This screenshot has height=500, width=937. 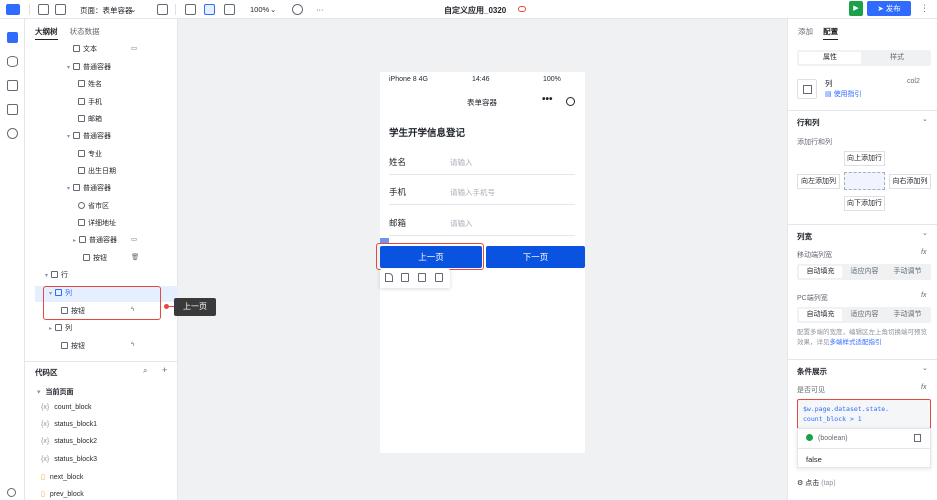 What do you see at coordinates (105, 242) in the screenshot?
I see `tree-node-container: ▸ 普通容器 ▭` at bounding box center [105, 242].